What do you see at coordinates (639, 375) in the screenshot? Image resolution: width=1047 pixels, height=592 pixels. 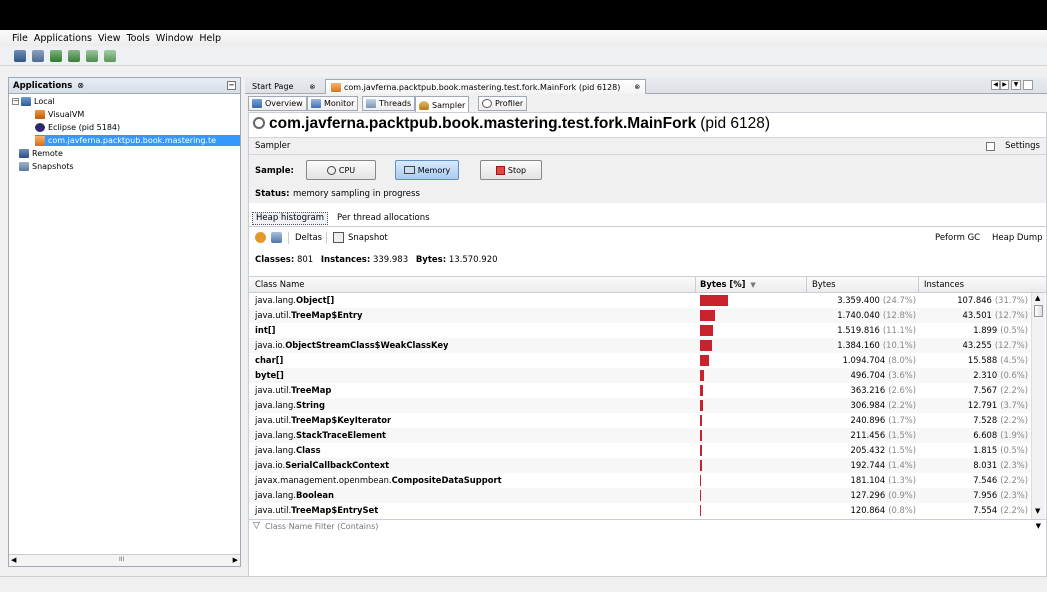 I see `table-row: byte[] 496.704 (3.6%) 2.310 (0.6%)` at bounding box center [639, 375].